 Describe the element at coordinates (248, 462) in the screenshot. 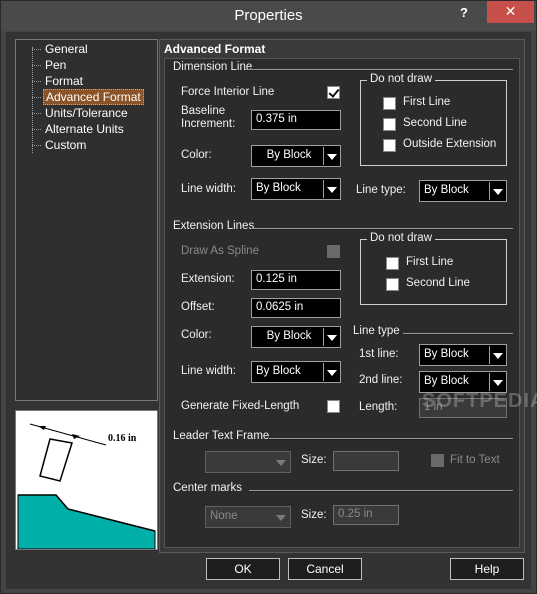

I see `leader-frame-select` at that location.